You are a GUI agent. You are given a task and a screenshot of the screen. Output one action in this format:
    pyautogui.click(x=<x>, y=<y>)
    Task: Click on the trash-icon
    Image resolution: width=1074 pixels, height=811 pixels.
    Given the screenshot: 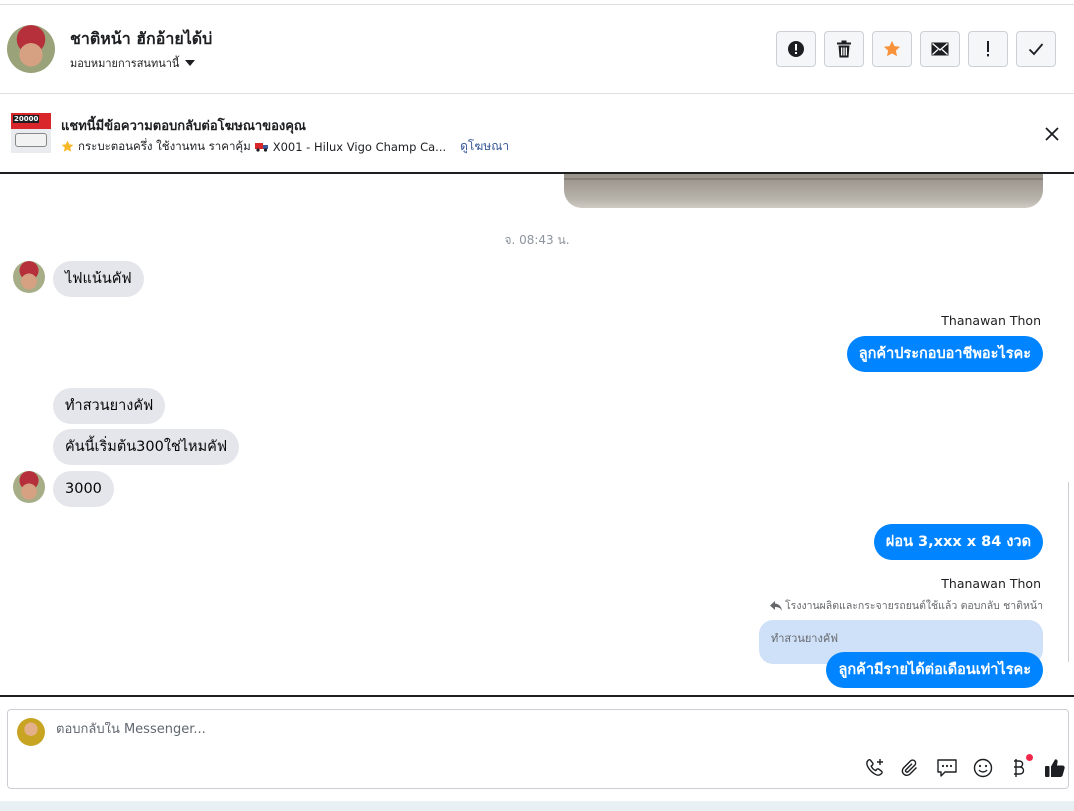 What is the action you would take?
    pyautogui.click(x=844, y=49)
    